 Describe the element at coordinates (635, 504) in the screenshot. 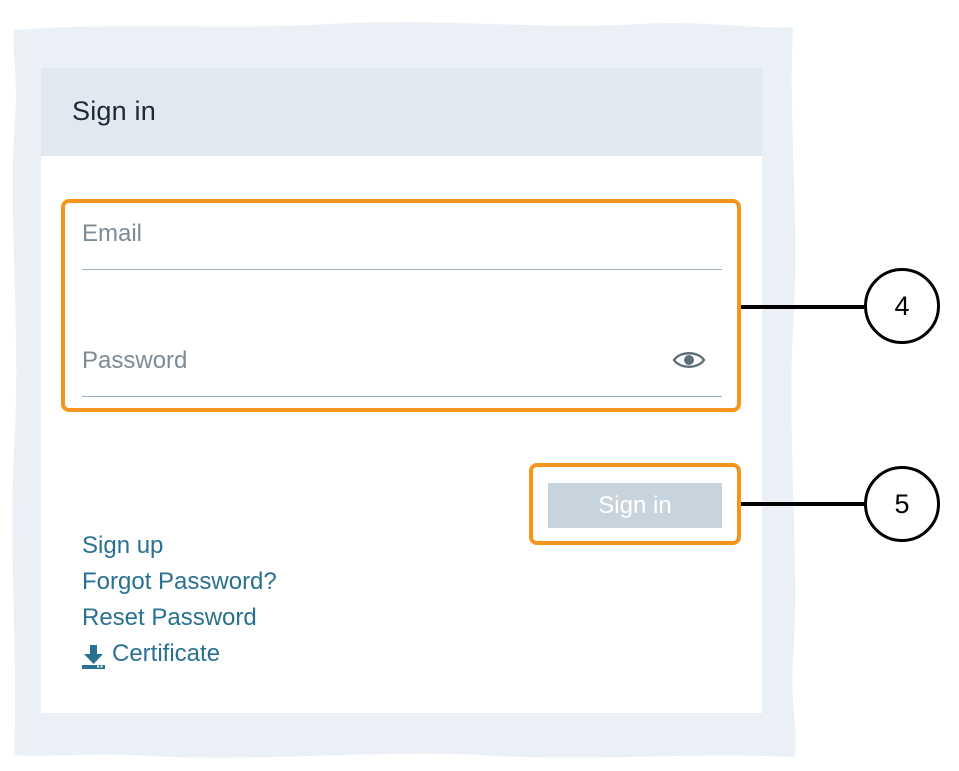

I see `callout-frame-button` at that location.